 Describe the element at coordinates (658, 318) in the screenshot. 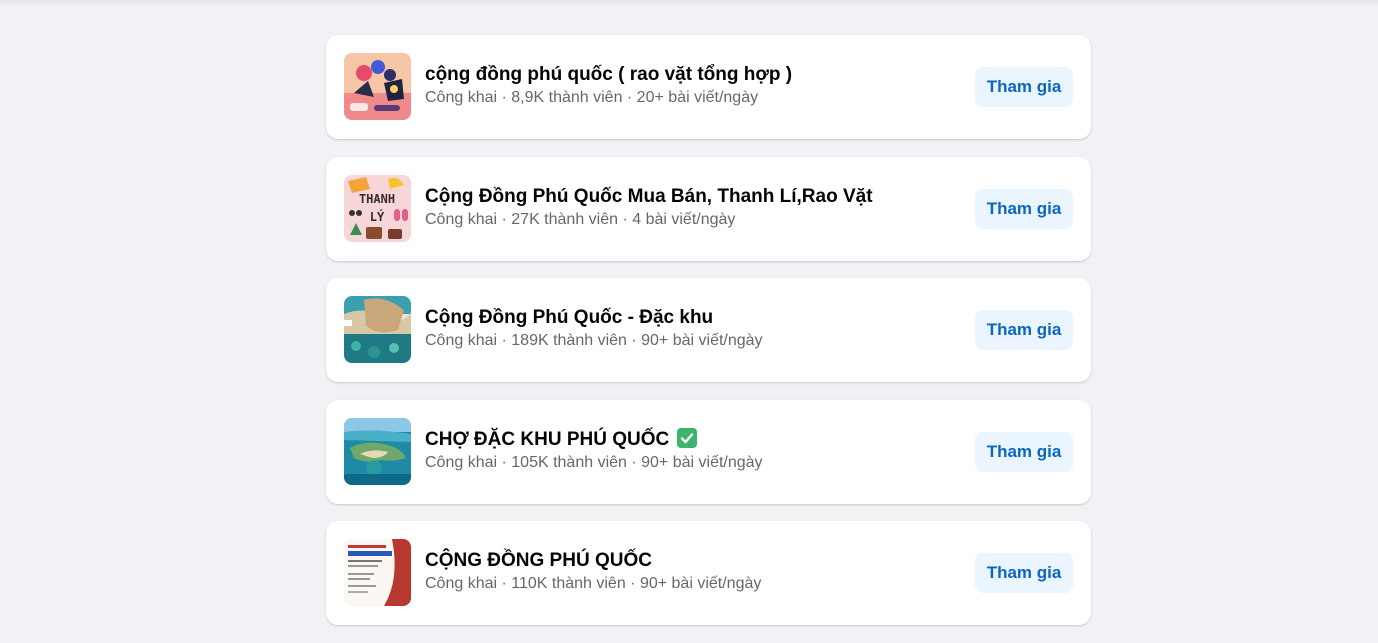

I see `group-name: Cộng Đồng Phú Quốc - Đặc khu` at that location.